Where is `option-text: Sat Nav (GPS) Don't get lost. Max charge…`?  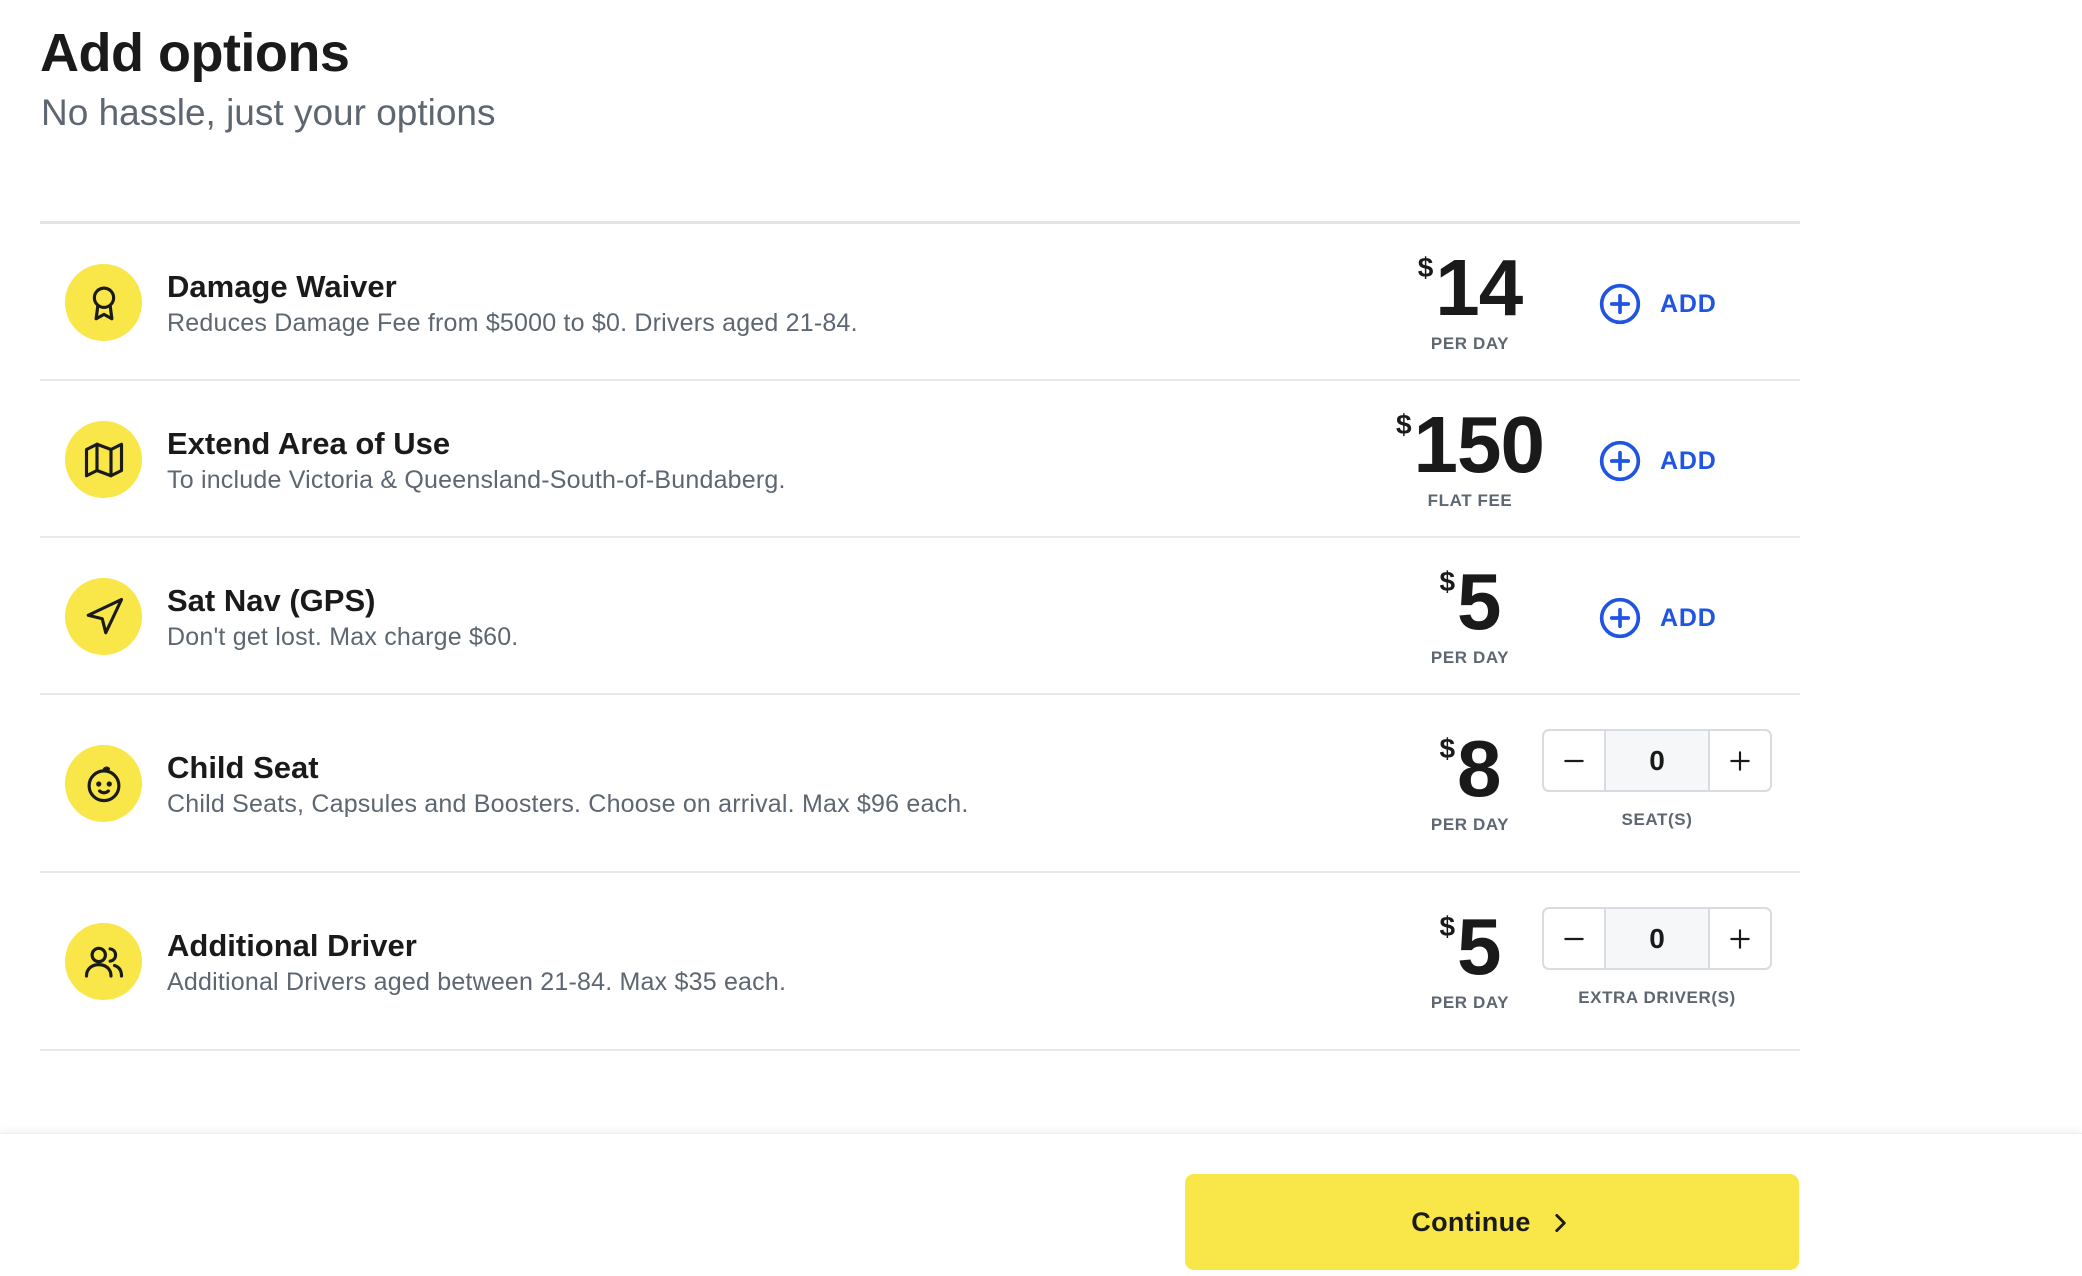
option-text: Sat Nav (GPS) Don't get lost. Max charge… is located at coordinates (342, 617).